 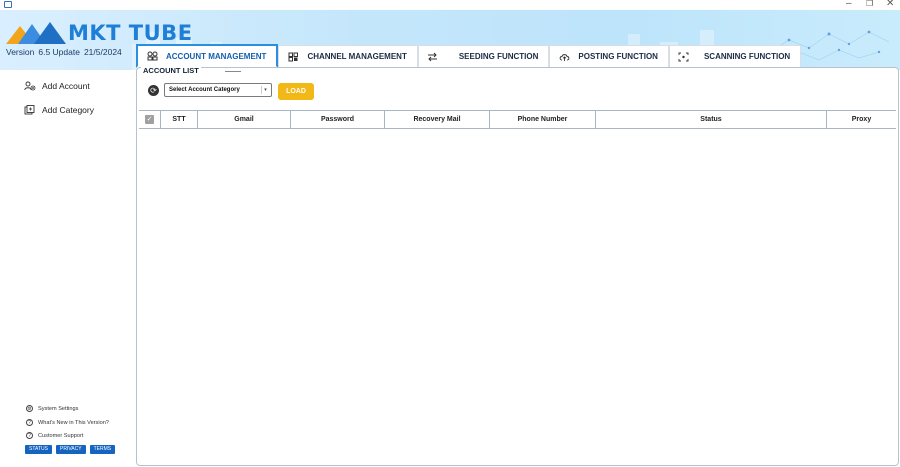 I want to click on privacy-button: PRIVACY, so click(x=70, y=449).